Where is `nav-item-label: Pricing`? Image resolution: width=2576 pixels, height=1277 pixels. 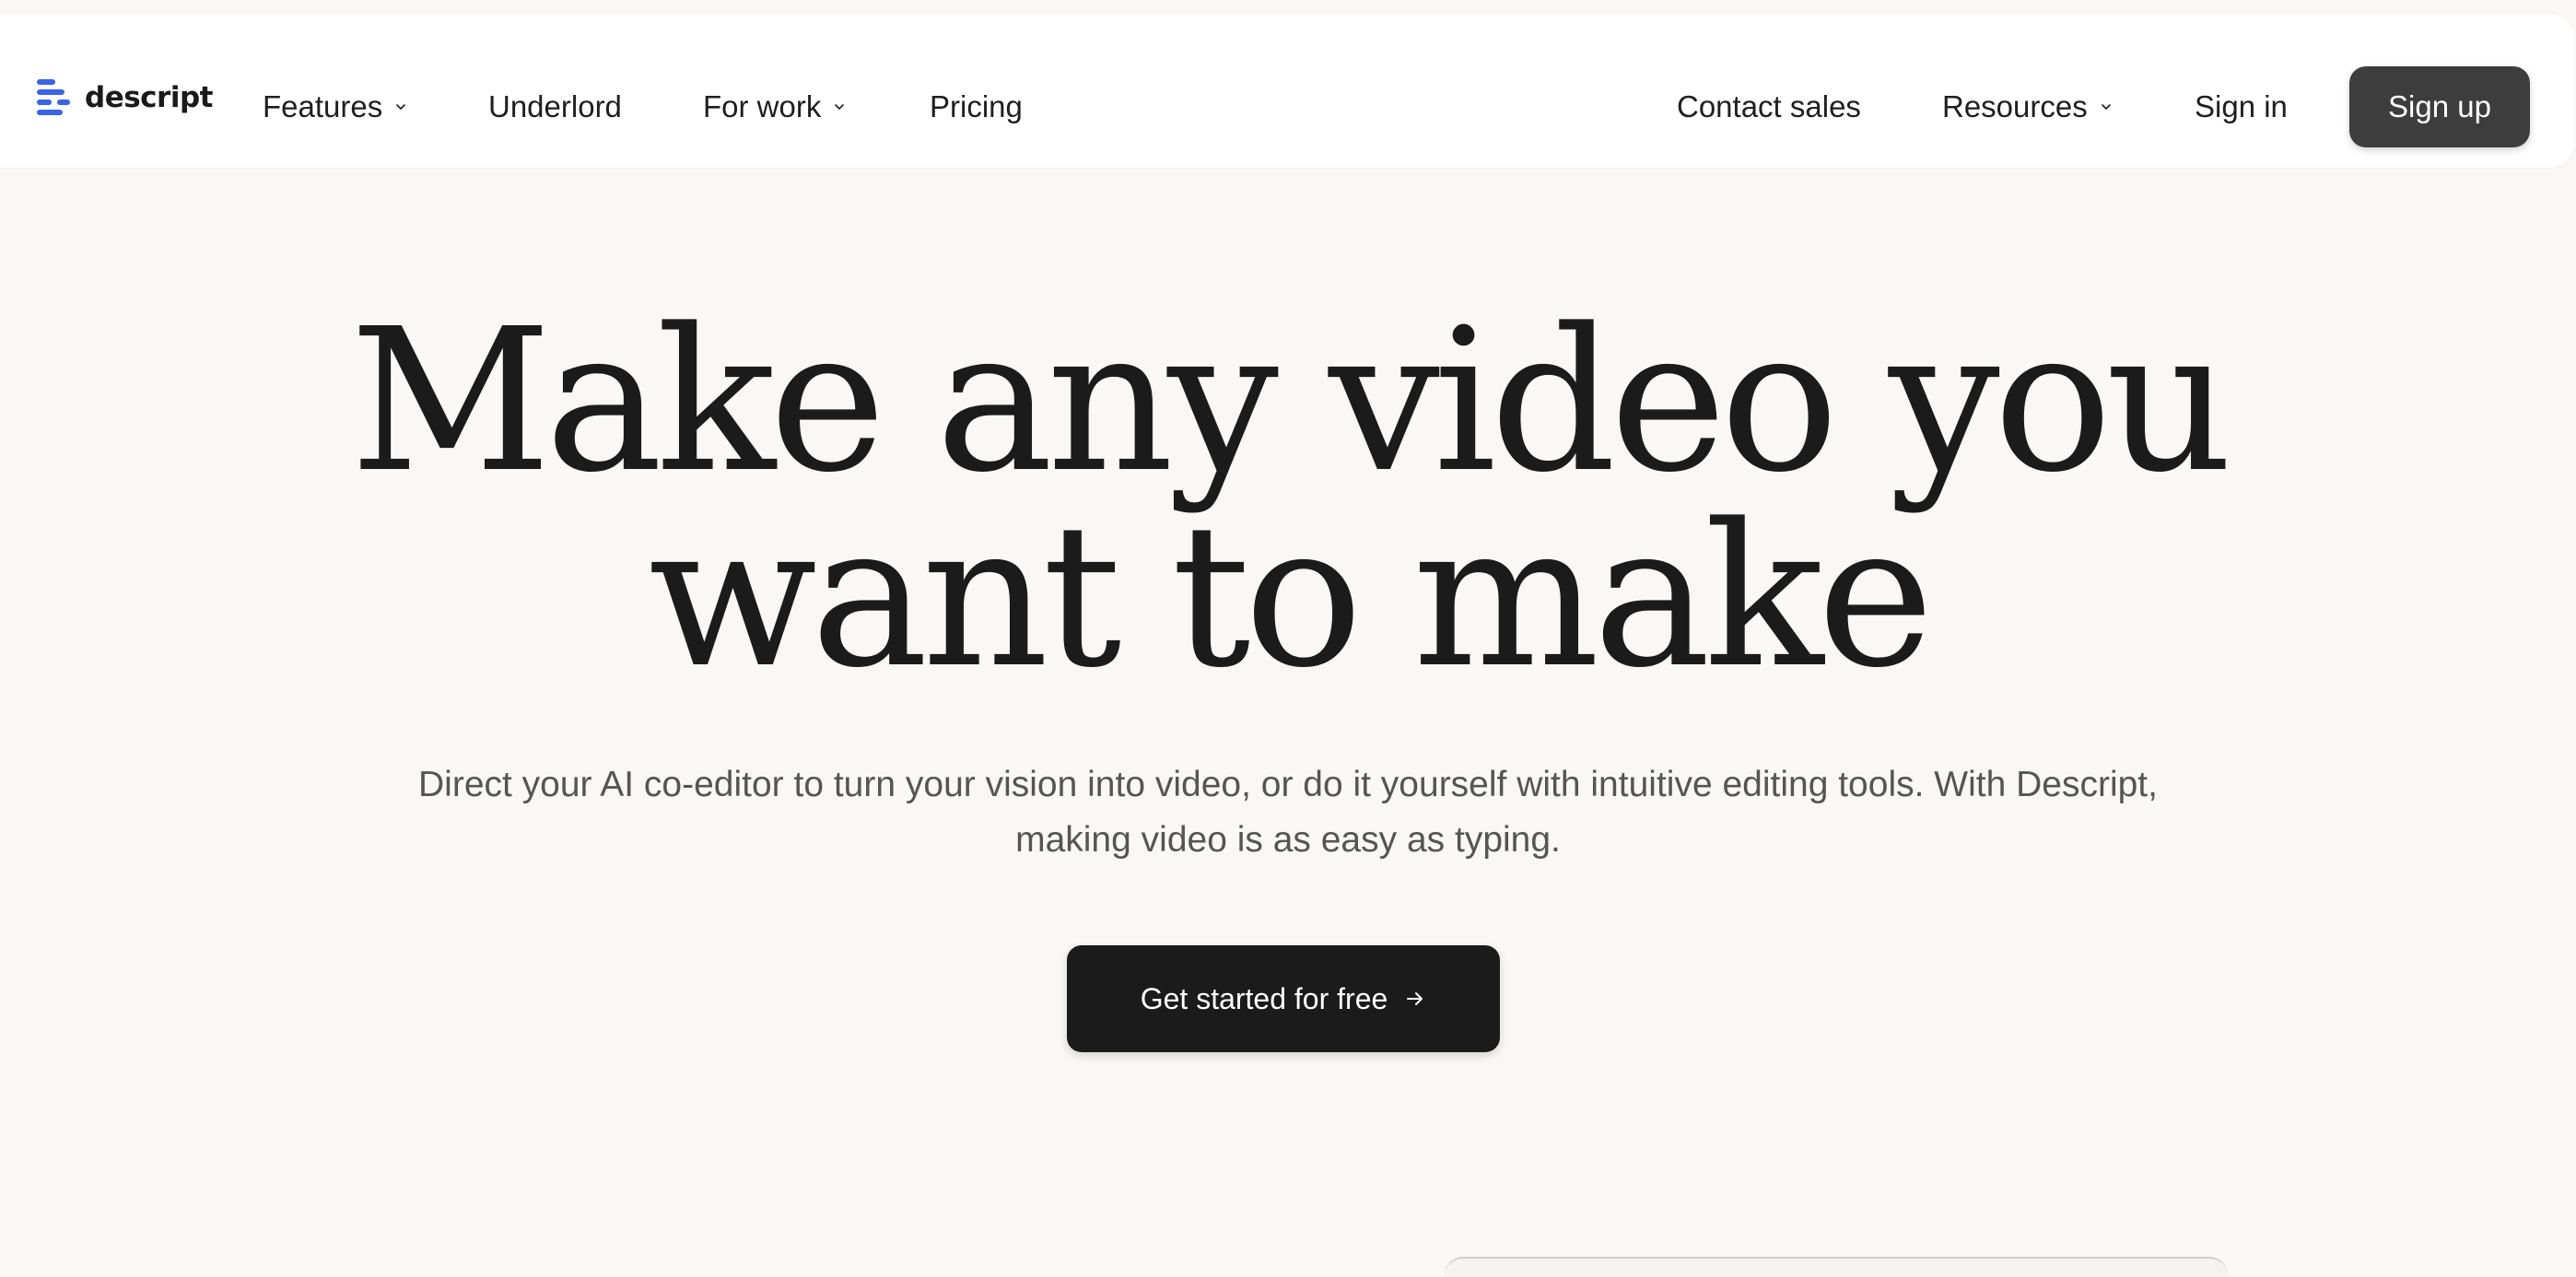
nav-item-label: Pricing is located at coordinates (976, 106).